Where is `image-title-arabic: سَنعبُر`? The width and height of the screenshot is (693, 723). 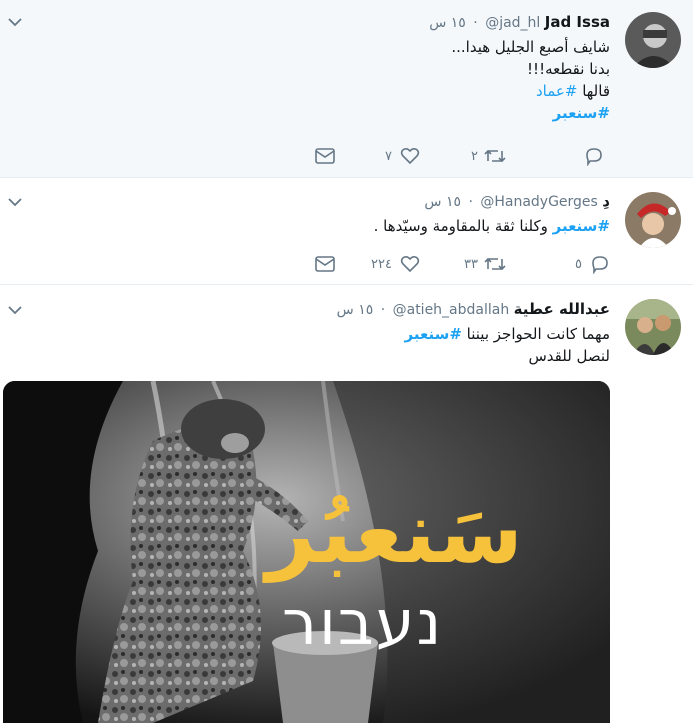
image-title-arabic: سَنعبُر is located at coordinates (394, 533).